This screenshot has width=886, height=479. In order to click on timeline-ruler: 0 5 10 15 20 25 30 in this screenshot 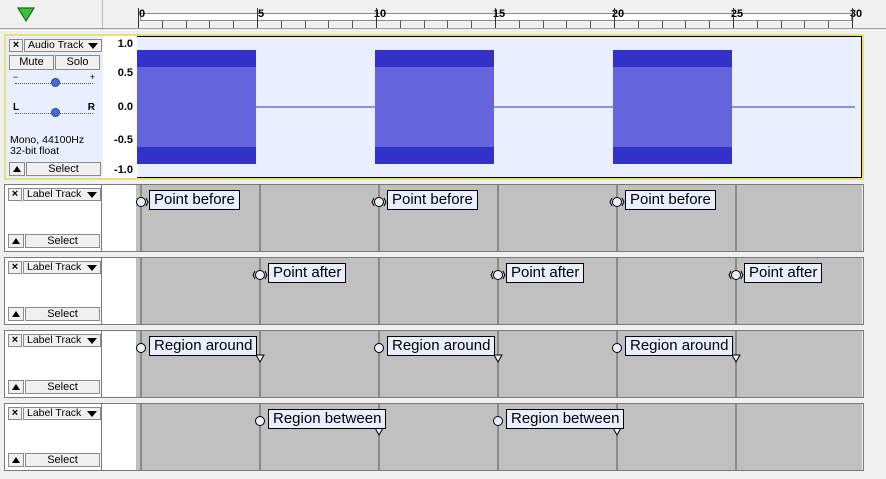, I will do `click(443, 15)`.